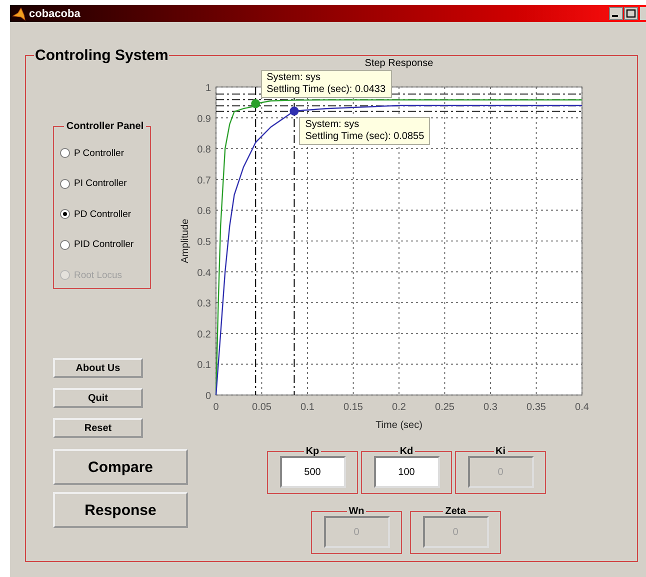 The width and height of the screenshot is (646, 577). Describe the element at coordinates (98, 368) in the screenshot. I see `push-button: About Us` at that location.